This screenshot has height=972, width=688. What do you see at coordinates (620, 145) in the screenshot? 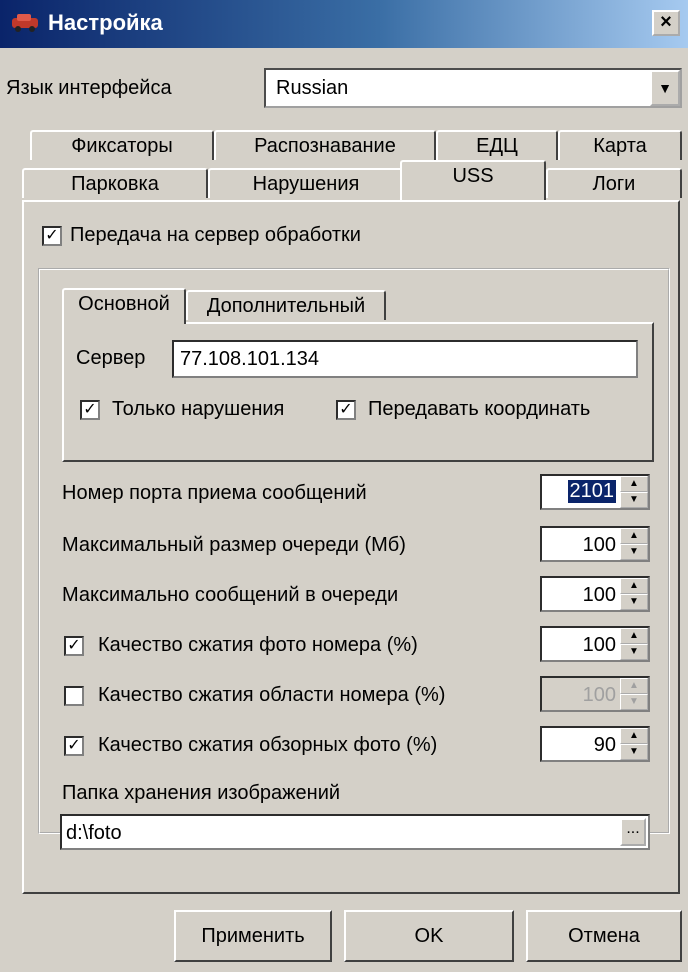
I see `tab-map: Карта` at bounding box center [620, 145].